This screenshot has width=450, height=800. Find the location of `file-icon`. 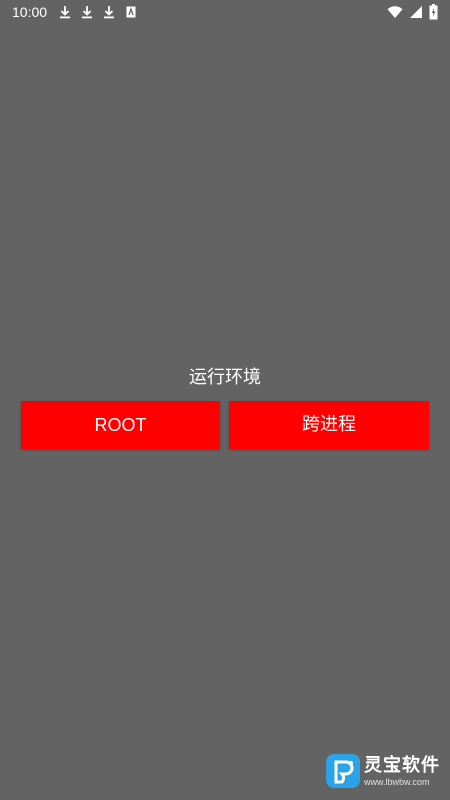

file-icon is located at coordinates (131, 12).